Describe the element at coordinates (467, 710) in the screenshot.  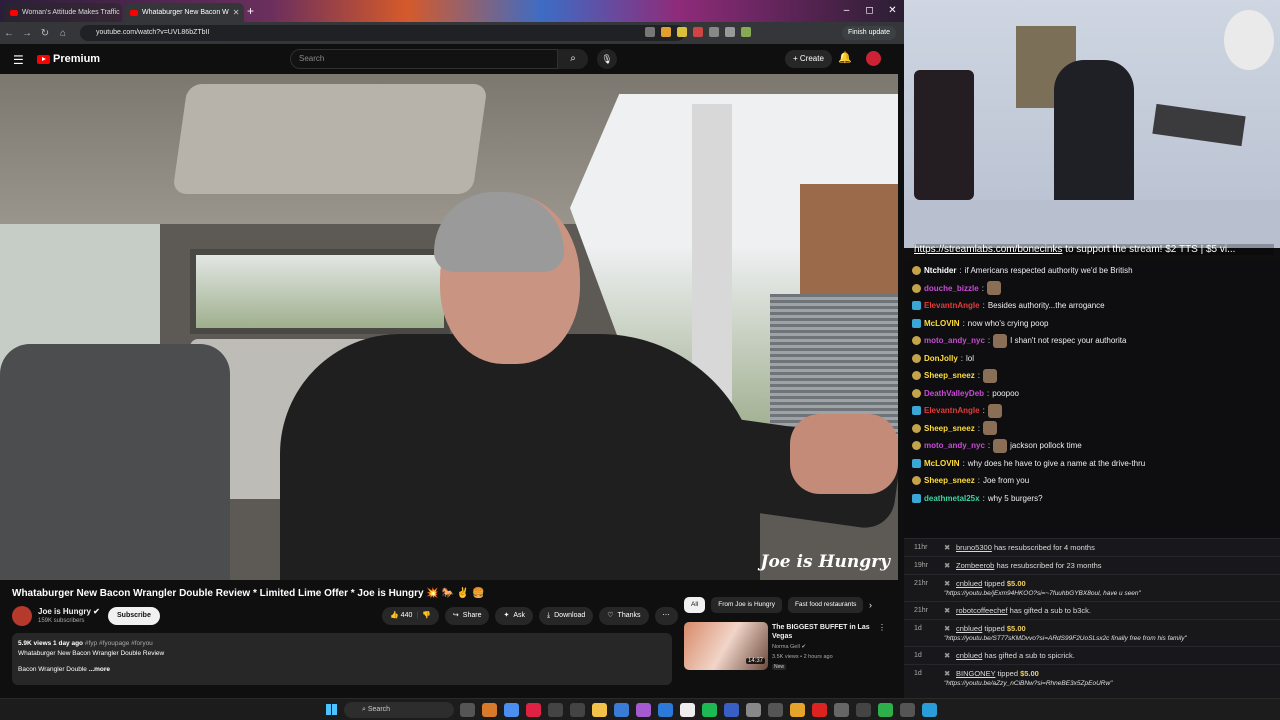
I see `task-view-icon` at that location.